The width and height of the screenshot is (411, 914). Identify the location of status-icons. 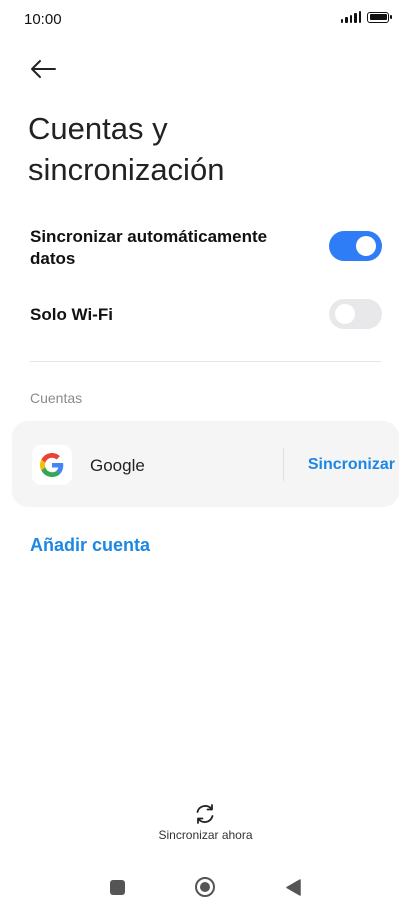
(366, 17).